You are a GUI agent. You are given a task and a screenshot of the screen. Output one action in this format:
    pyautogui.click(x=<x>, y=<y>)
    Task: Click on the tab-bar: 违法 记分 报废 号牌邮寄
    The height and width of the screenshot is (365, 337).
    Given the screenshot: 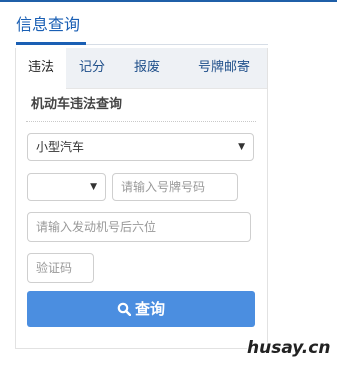 What is the action you would take?
    pyautogui.click(x=141, y=68)
    